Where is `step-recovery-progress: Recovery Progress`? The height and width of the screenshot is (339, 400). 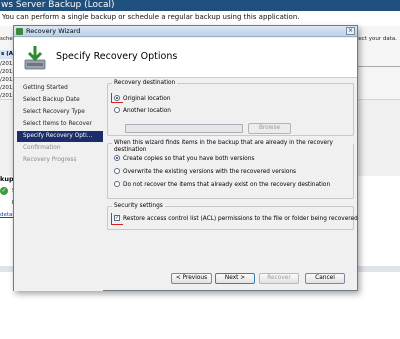 step-recovery-progress: Recovery Progress is located at coordinates (50, 160).